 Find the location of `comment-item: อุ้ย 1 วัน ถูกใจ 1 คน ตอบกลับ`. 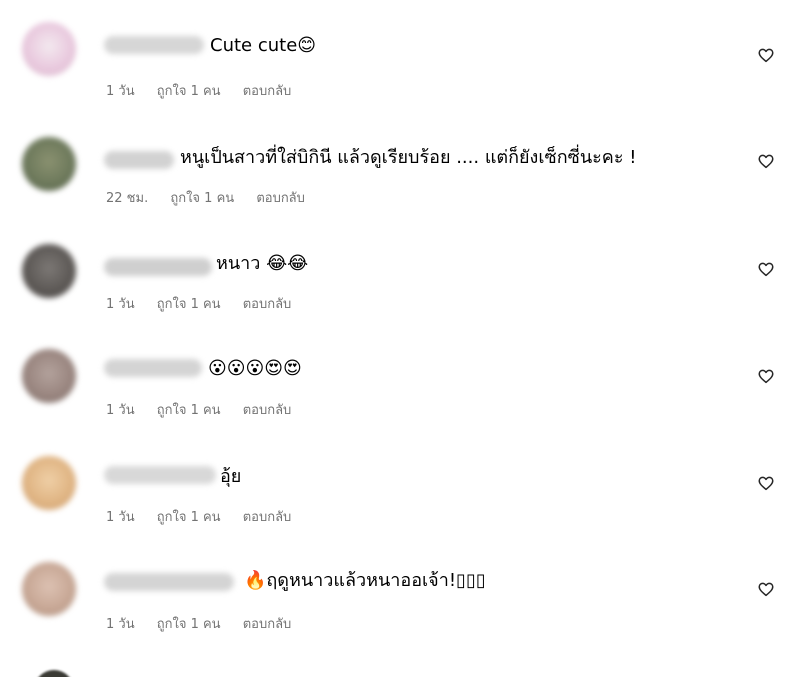

comment-item: อุ้ย 1 วัน ถูกใจ 1 คน ตอบกลับ is located at coordinates (400, 484).